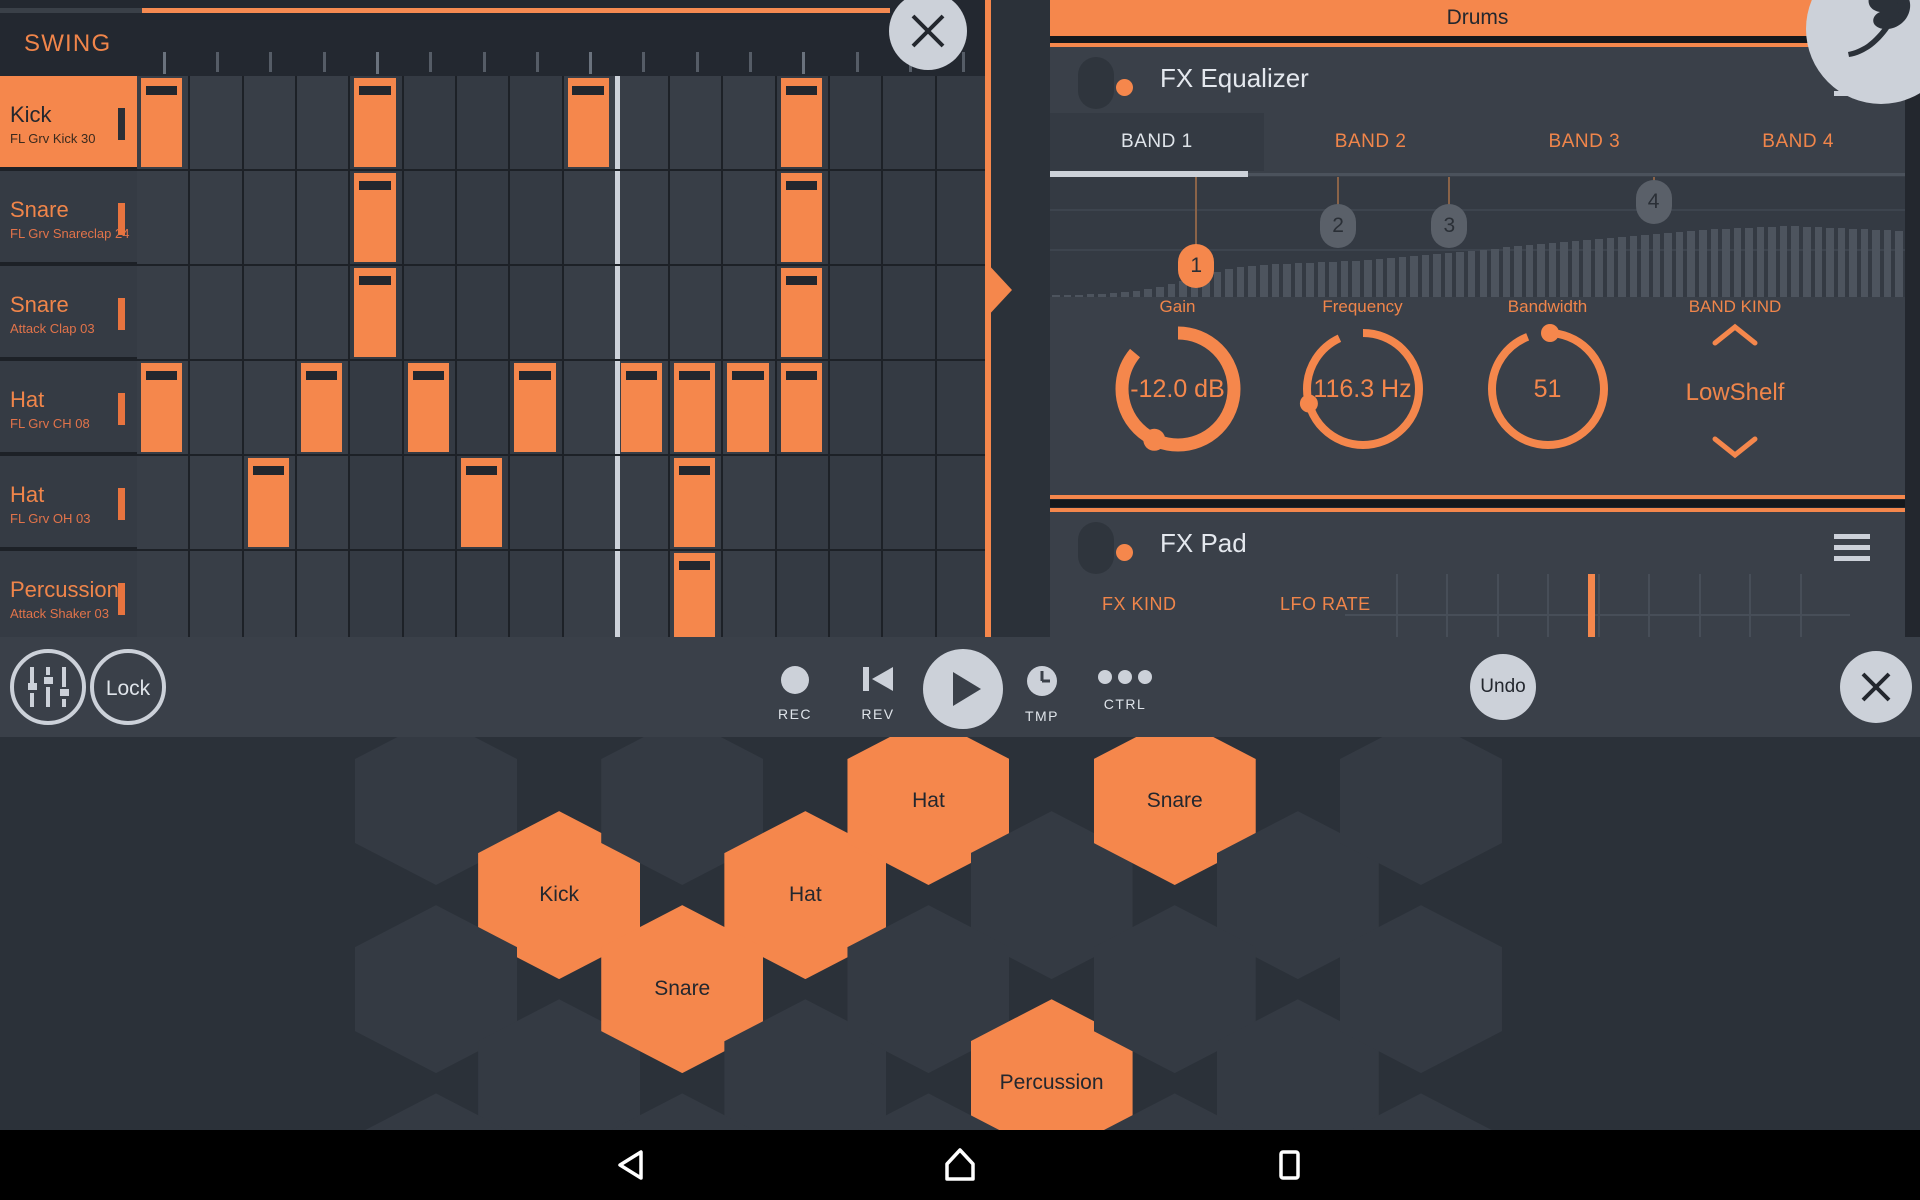 The image size is (1920, 1200). What do you see at coordinates (1105, 83) in the screenshot?
I see `fx-equalizer-power-toggle` at bounding box center [1105, 83].